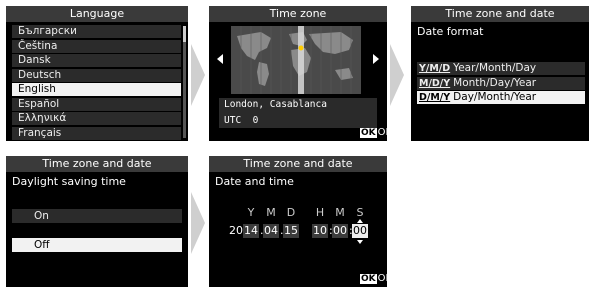 This screenshot has width=591, height=290. Describe the element at coordinates (97, 164) in the screenshot. I see `dst-title: Time zone and date` at that location.